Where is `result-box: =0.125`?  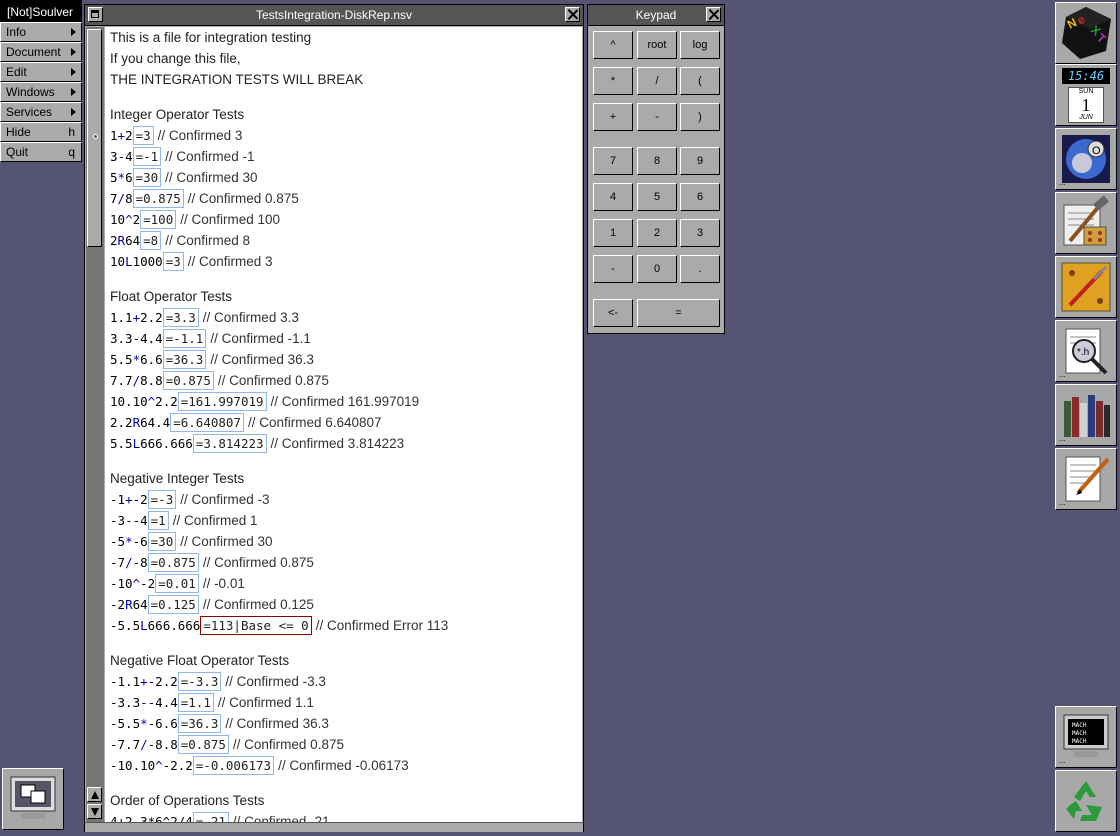 result-box: =0.125 is located at coordinates (173, 604).